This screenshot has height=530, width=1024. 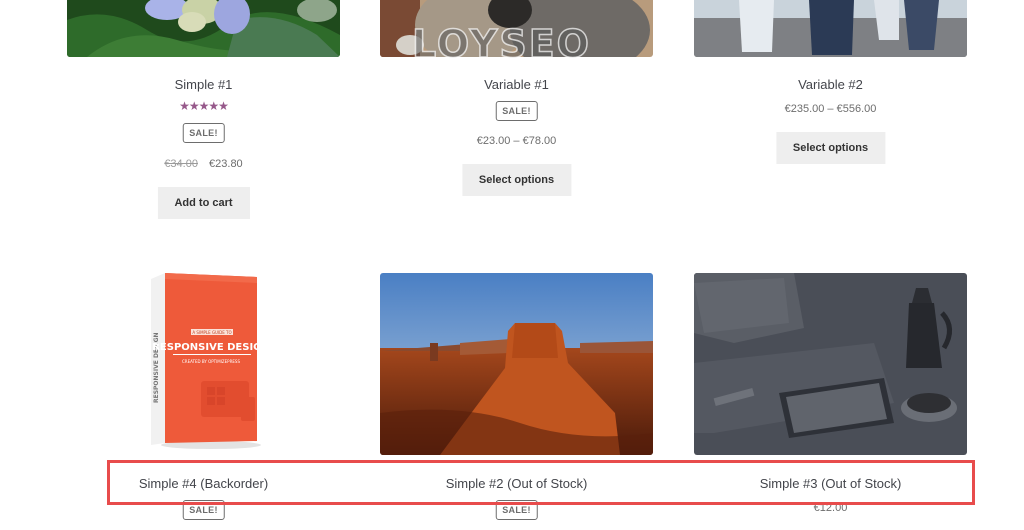 I want to click on product-card-simple-3: Simple #3 (Out of Stock) €12.00, so click(x=830, y=401).